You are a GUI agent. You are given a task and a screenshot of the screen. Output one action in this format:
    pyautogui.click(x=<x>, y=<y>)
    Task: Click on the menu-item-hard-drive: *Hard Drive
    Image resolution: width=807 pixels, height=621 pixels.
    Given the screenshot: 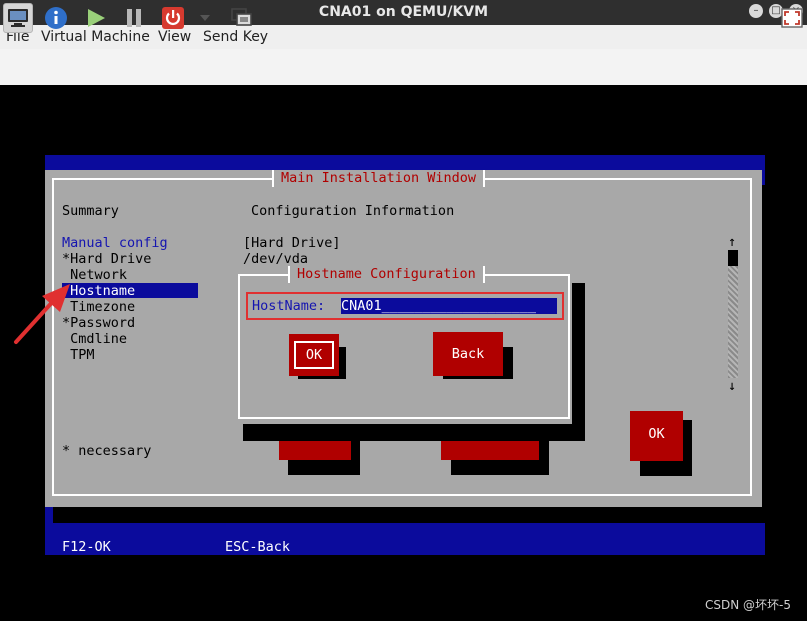 What is the action you would take?
    pyautogui.click(x=106, y=259)
    